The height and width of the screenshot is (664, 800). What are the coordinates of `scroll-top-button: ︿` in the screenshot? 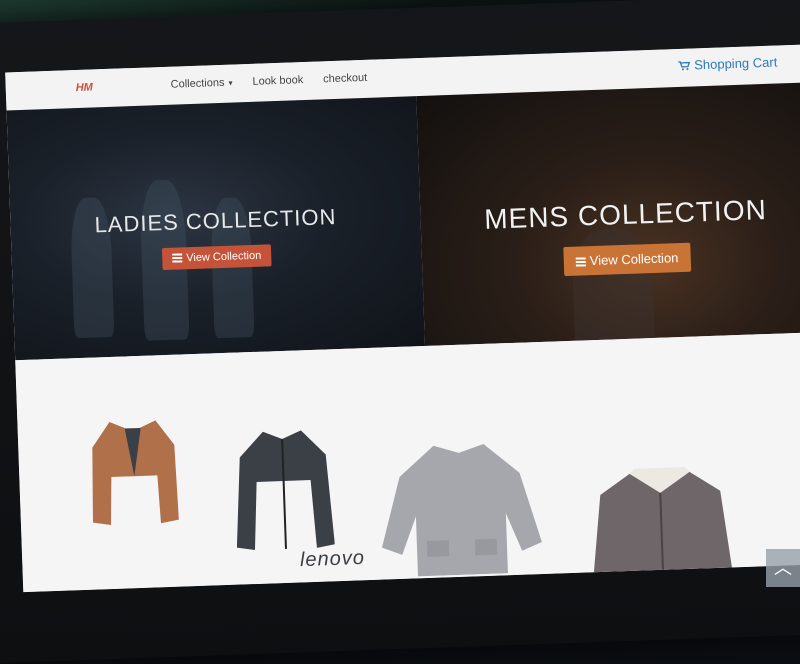 It's located at (783, 568).